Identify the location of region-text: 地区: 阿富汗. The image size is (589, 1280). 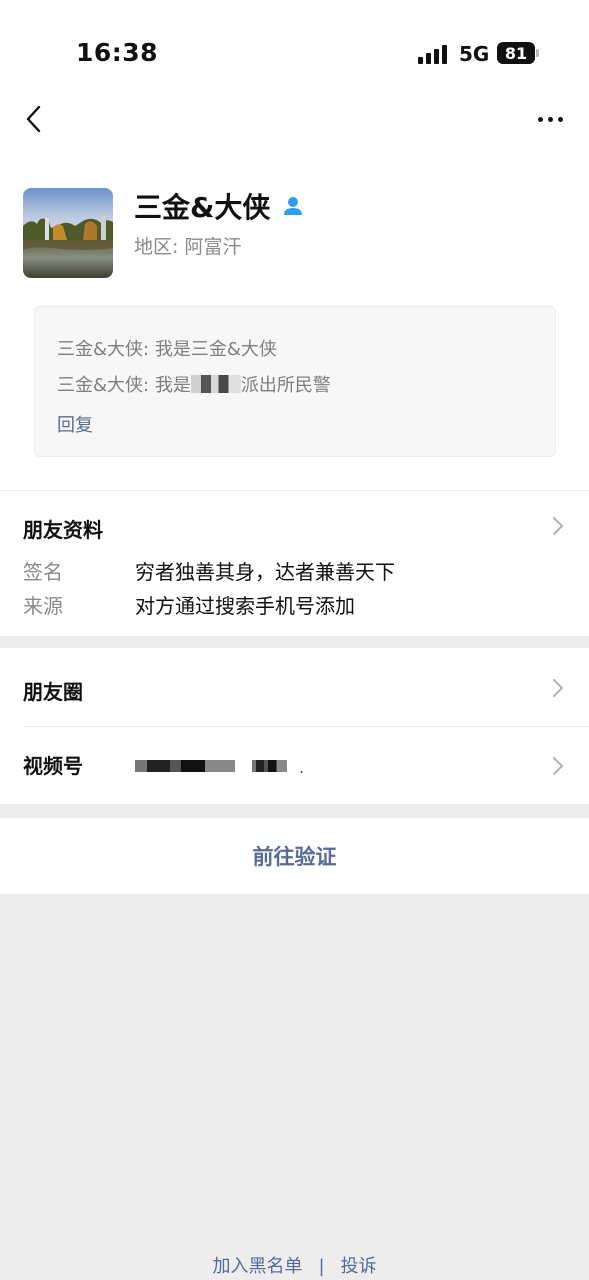
(188, 247).